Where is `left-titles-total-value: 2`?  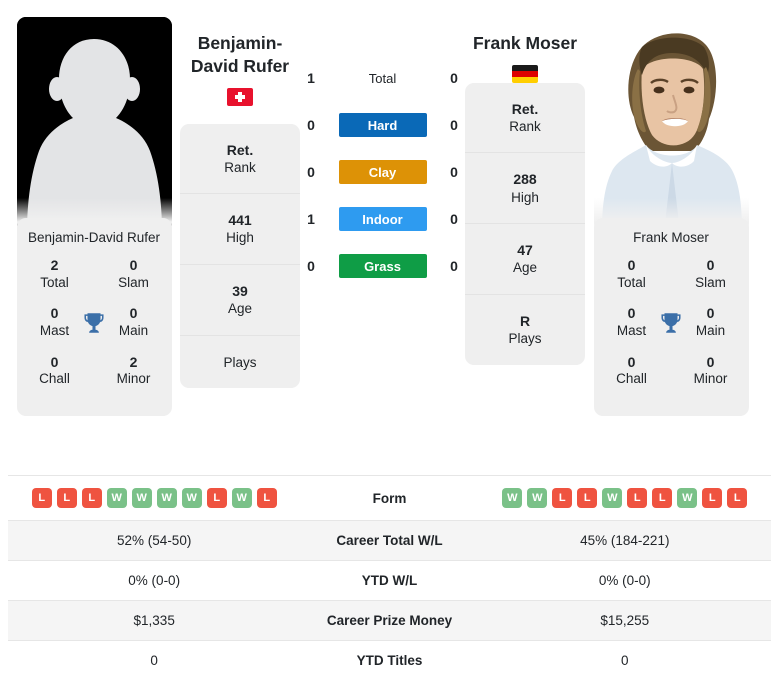
left-titles-total-value: 2 is located at coordinates (54, 265).